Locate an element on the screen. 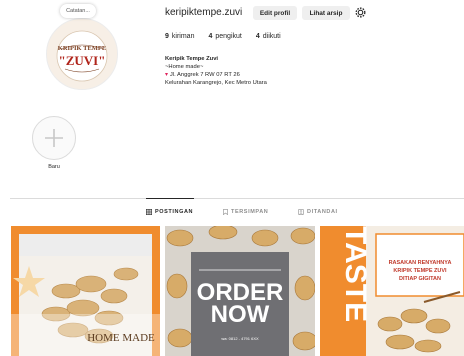 This screenshot has width=464, height=356. stat-following: 4 diikuti is located at coordinates (268, 36).